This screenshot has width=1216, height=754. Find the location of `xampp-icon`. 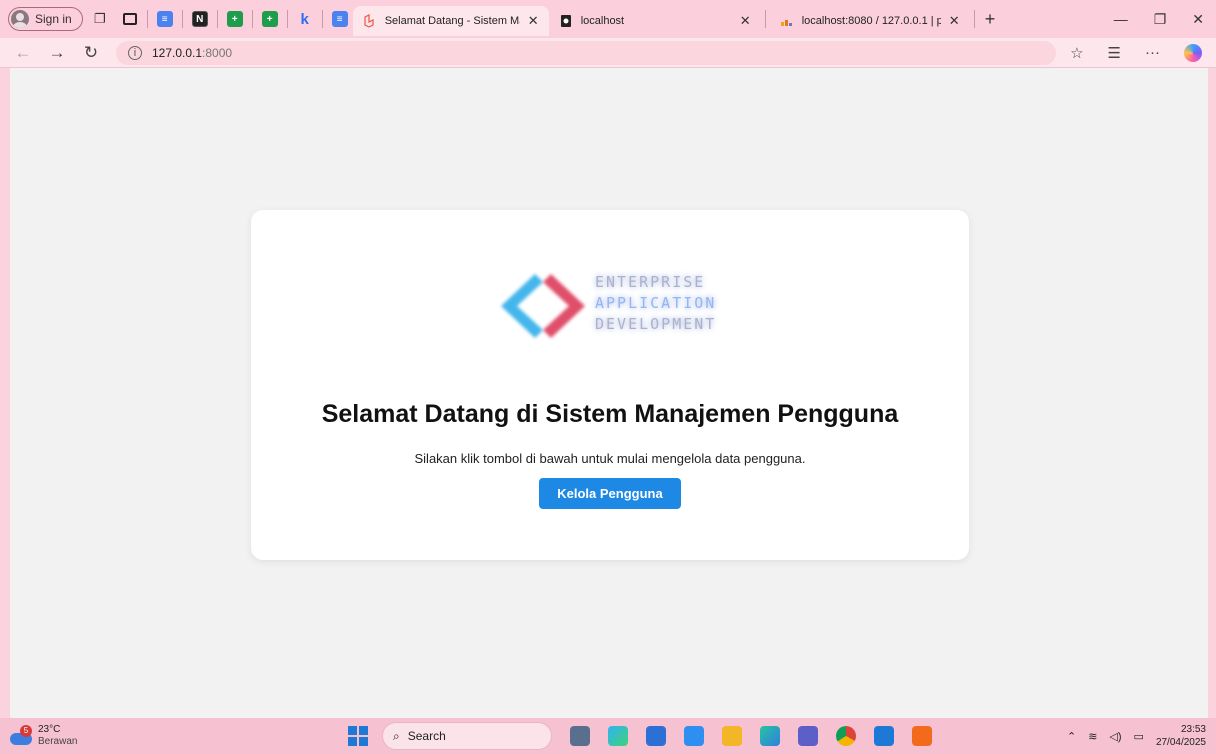

xampp-icon is located at coordinates (922, 736).